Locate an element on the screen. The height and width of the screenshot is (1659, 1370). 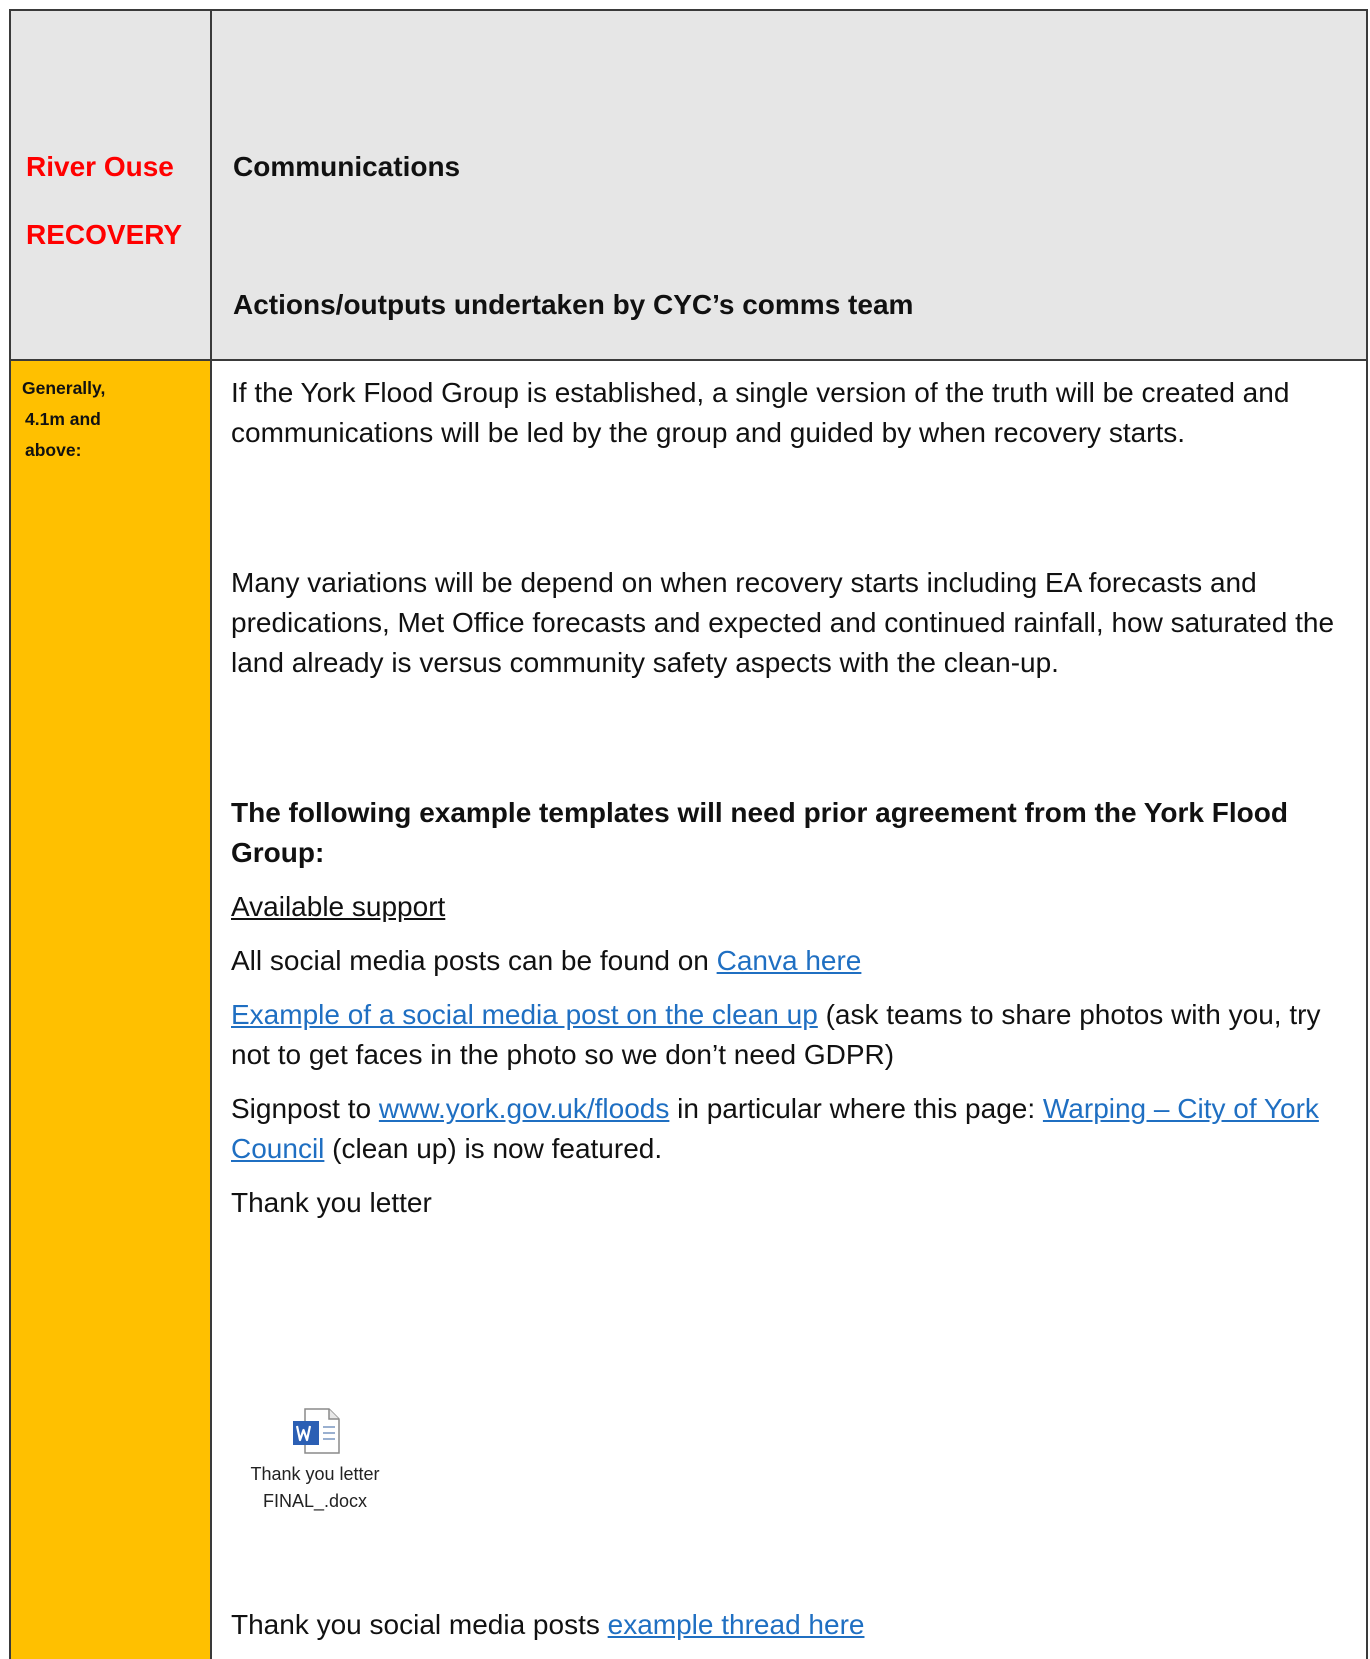
signpost-mid: in particular where this page: is located at coordinates (856, 1108).